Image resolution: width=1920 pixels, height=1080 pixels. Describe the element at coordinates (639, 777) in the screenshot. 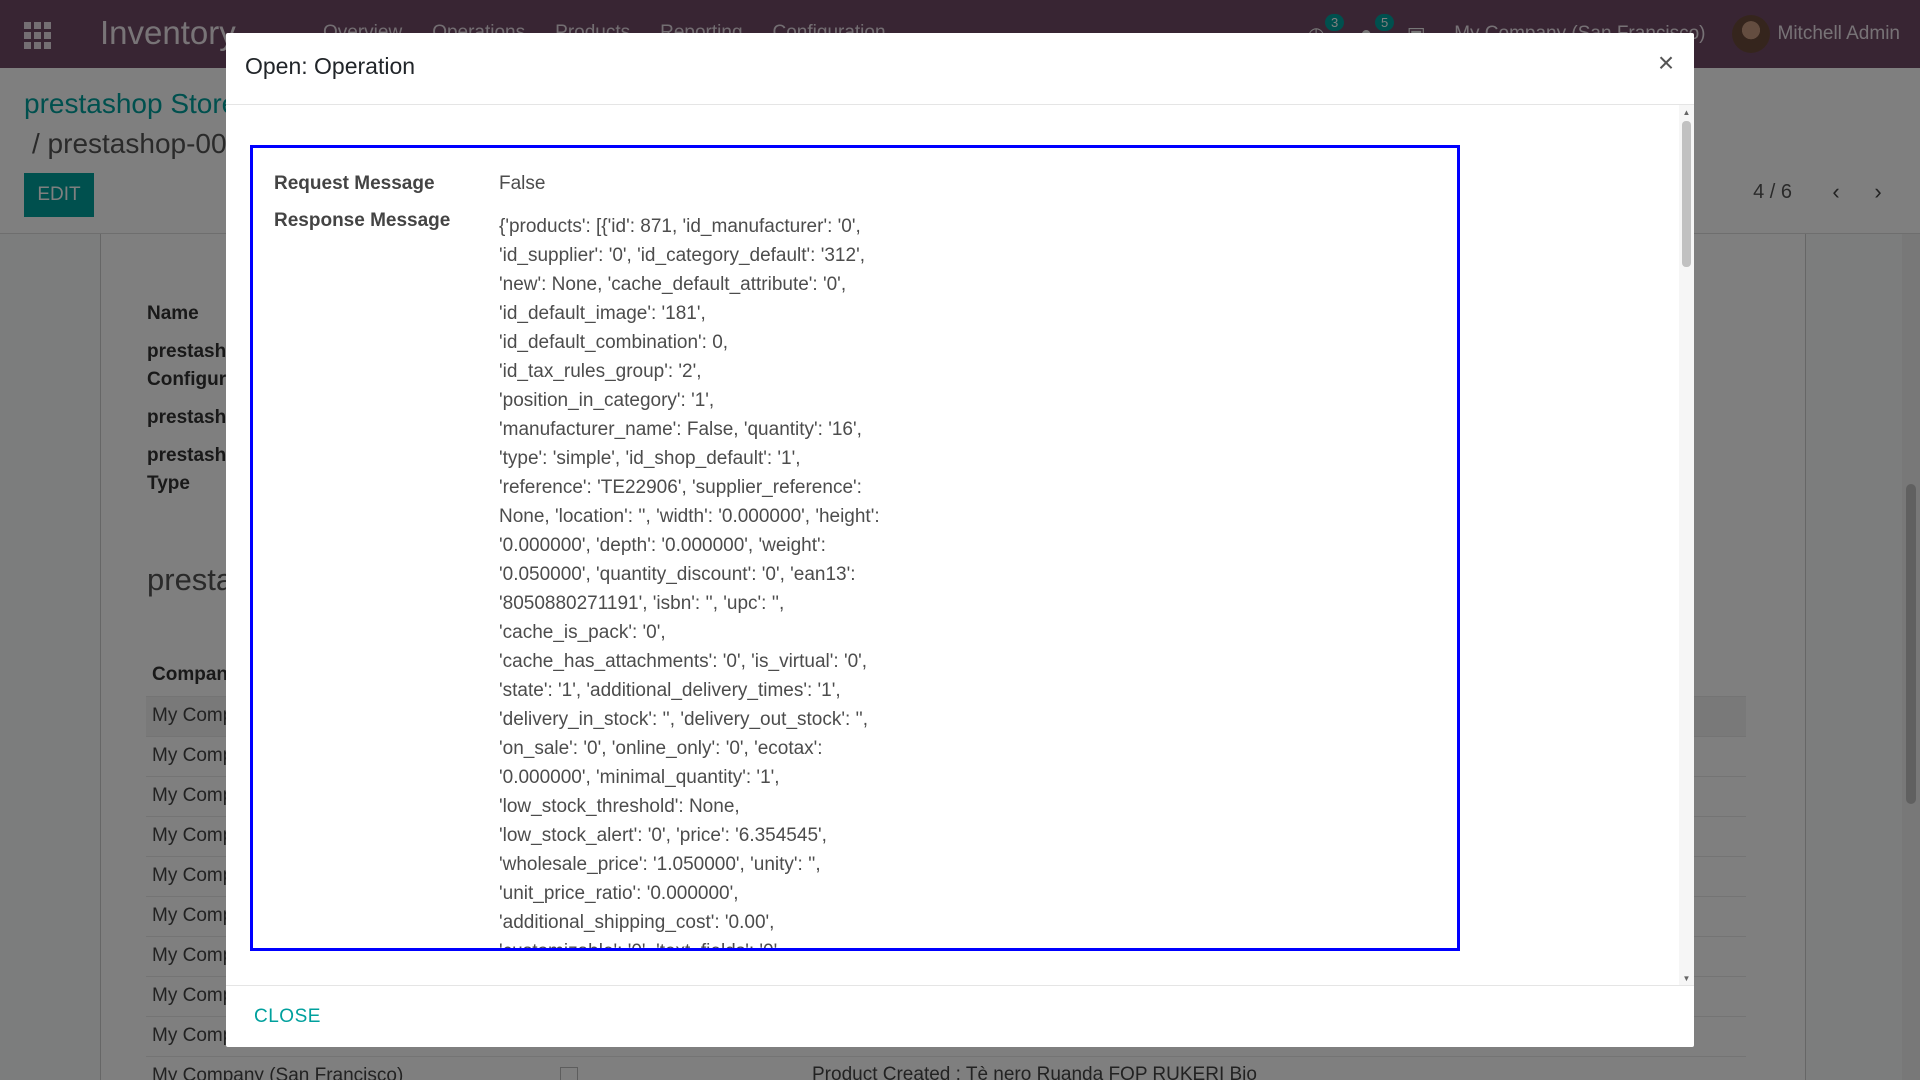

I see `response-message-line: '0.000000', 'minimal_quantity': '1',` at that location.